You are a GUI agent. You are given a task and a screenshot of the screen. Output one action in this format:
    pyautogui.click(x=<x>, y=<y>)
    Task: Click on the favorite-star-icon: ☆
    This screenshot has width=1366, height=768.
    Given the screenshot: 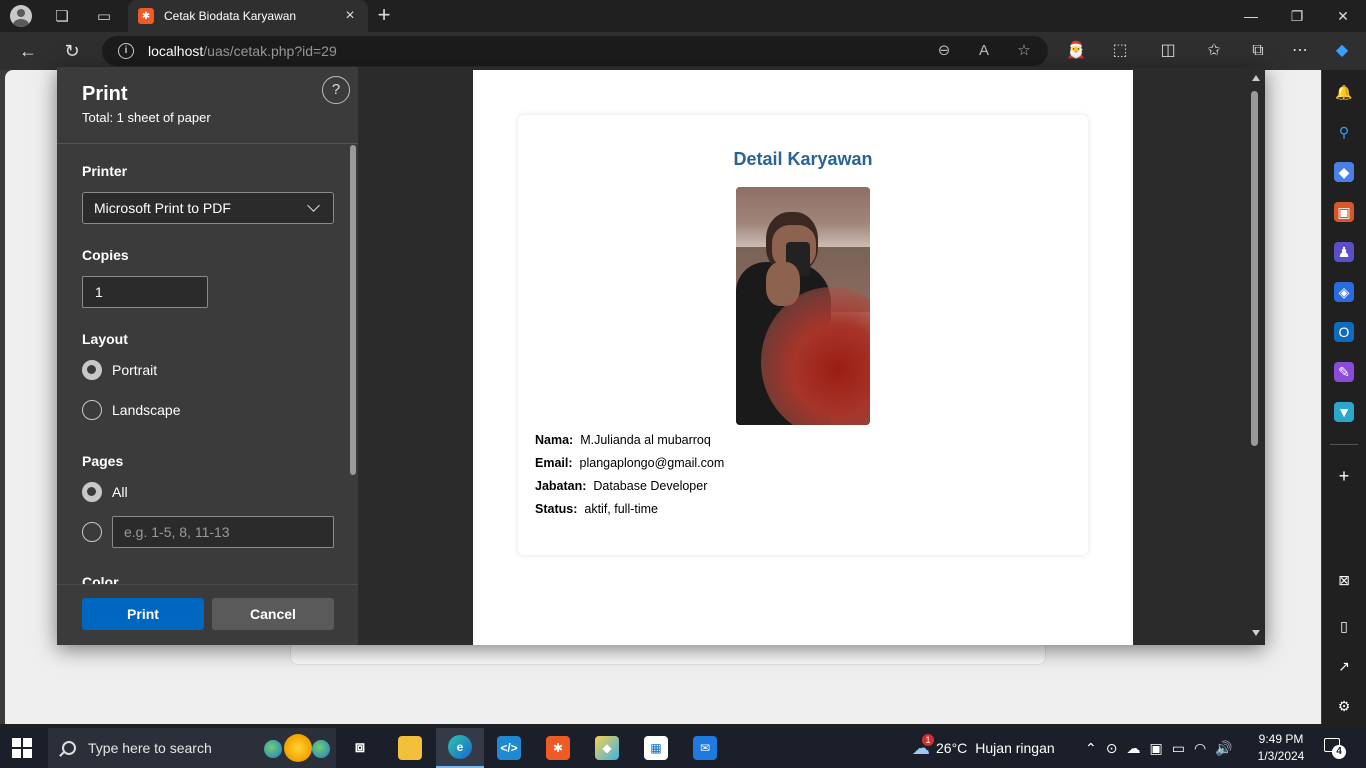 What is the action you would take?
    pyautogui.click(x=1024, y=51)
    